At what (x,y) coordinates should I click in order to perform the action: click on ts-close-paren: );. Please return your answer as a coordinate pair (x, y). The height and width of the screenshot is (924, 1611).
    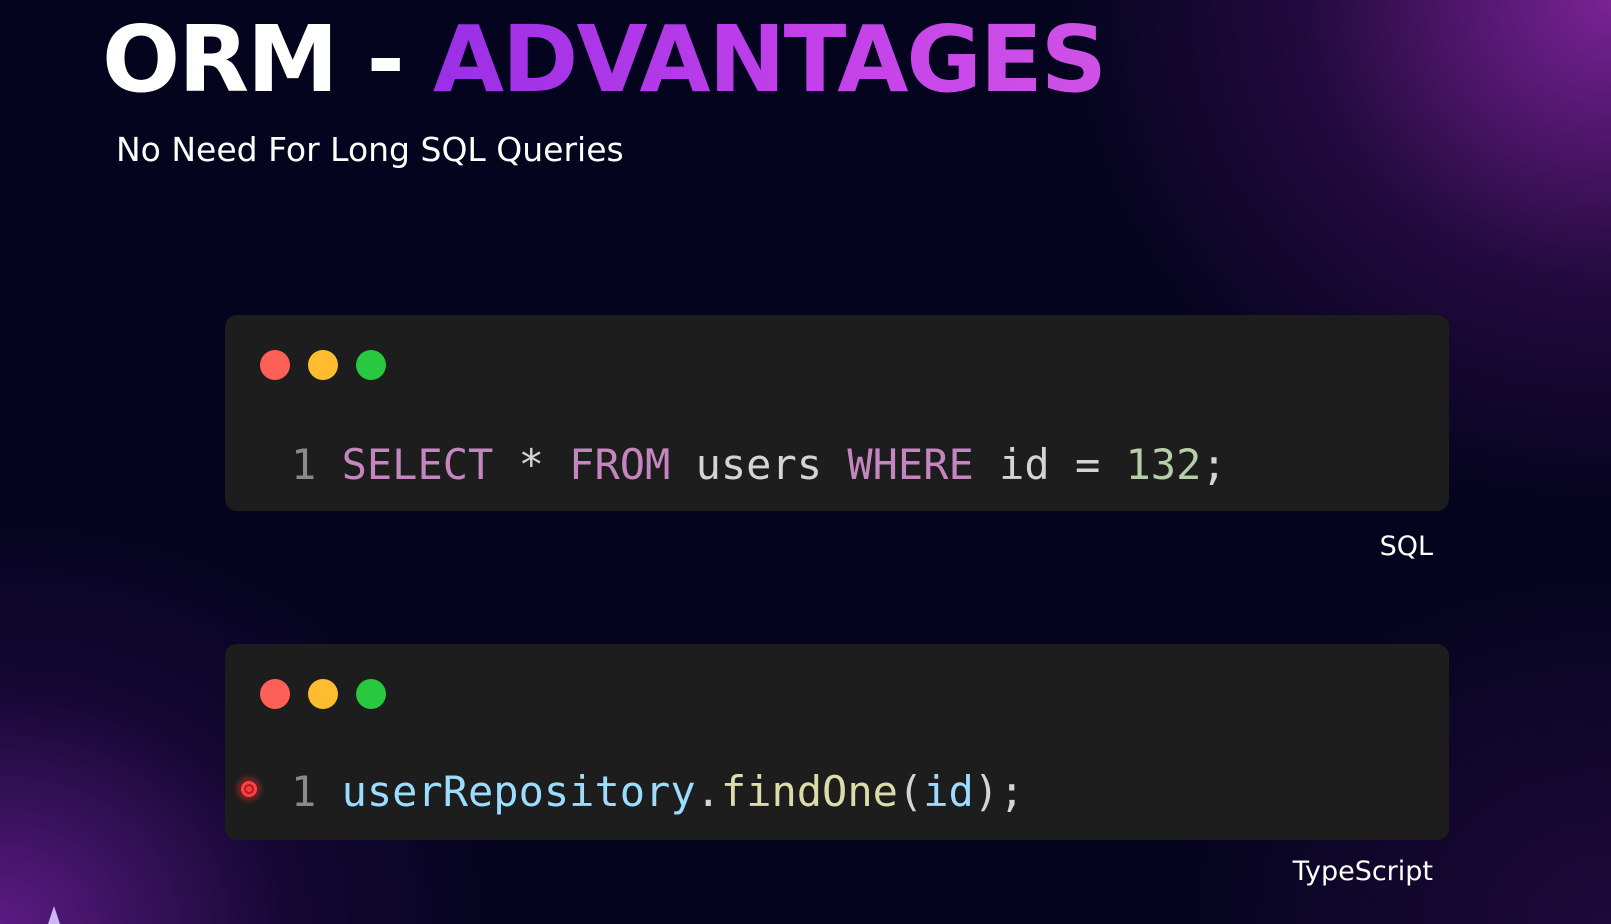
    Looking at the image, I should click on (999, 791).